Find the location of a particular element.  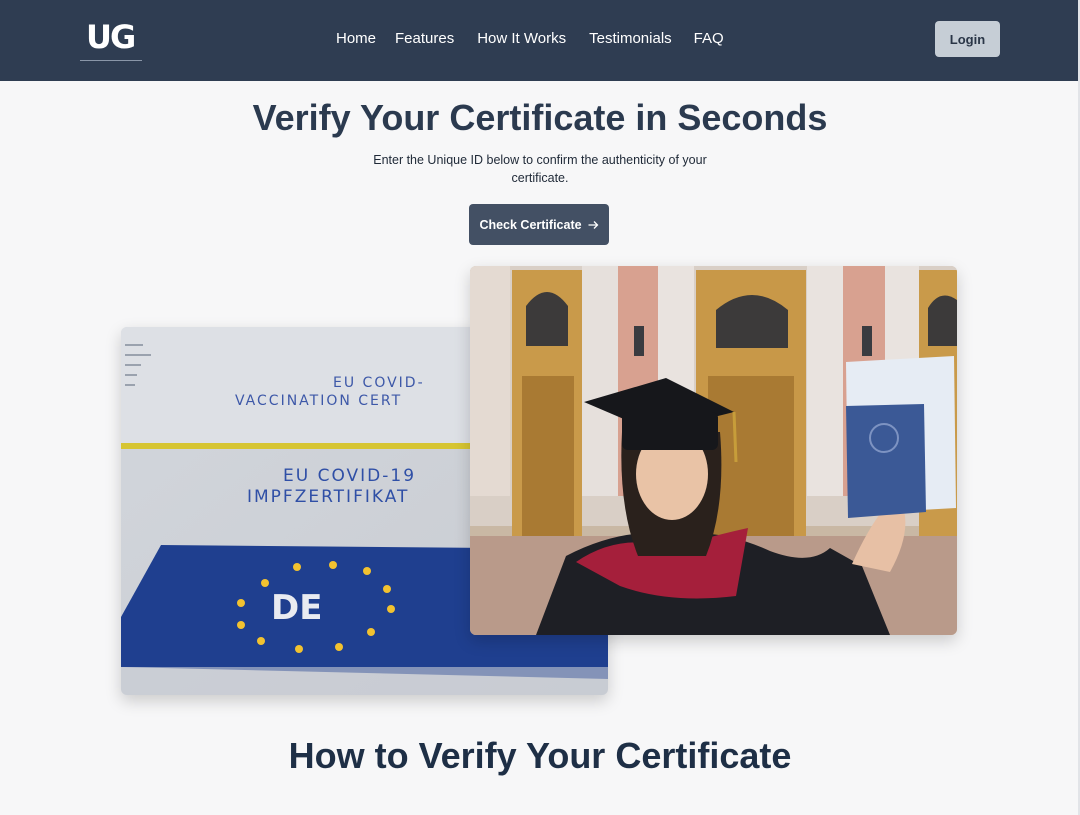

nav-faq: FAQ is located at coordinates (709, 40).